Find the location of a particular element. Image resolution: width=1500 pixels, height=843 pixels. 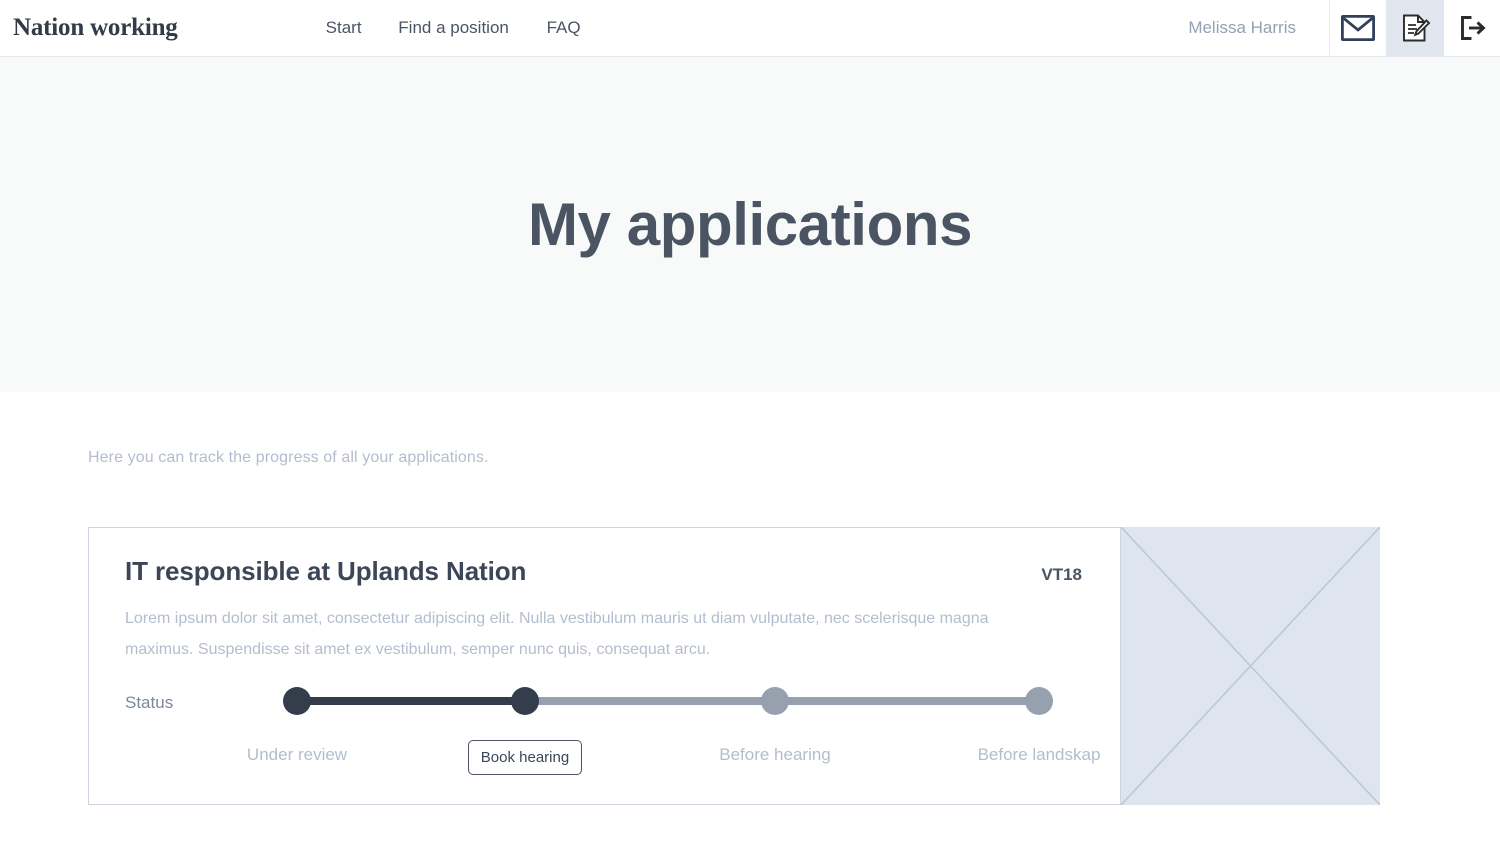

nav-item-start: Start is located at coordinates (344, 28).